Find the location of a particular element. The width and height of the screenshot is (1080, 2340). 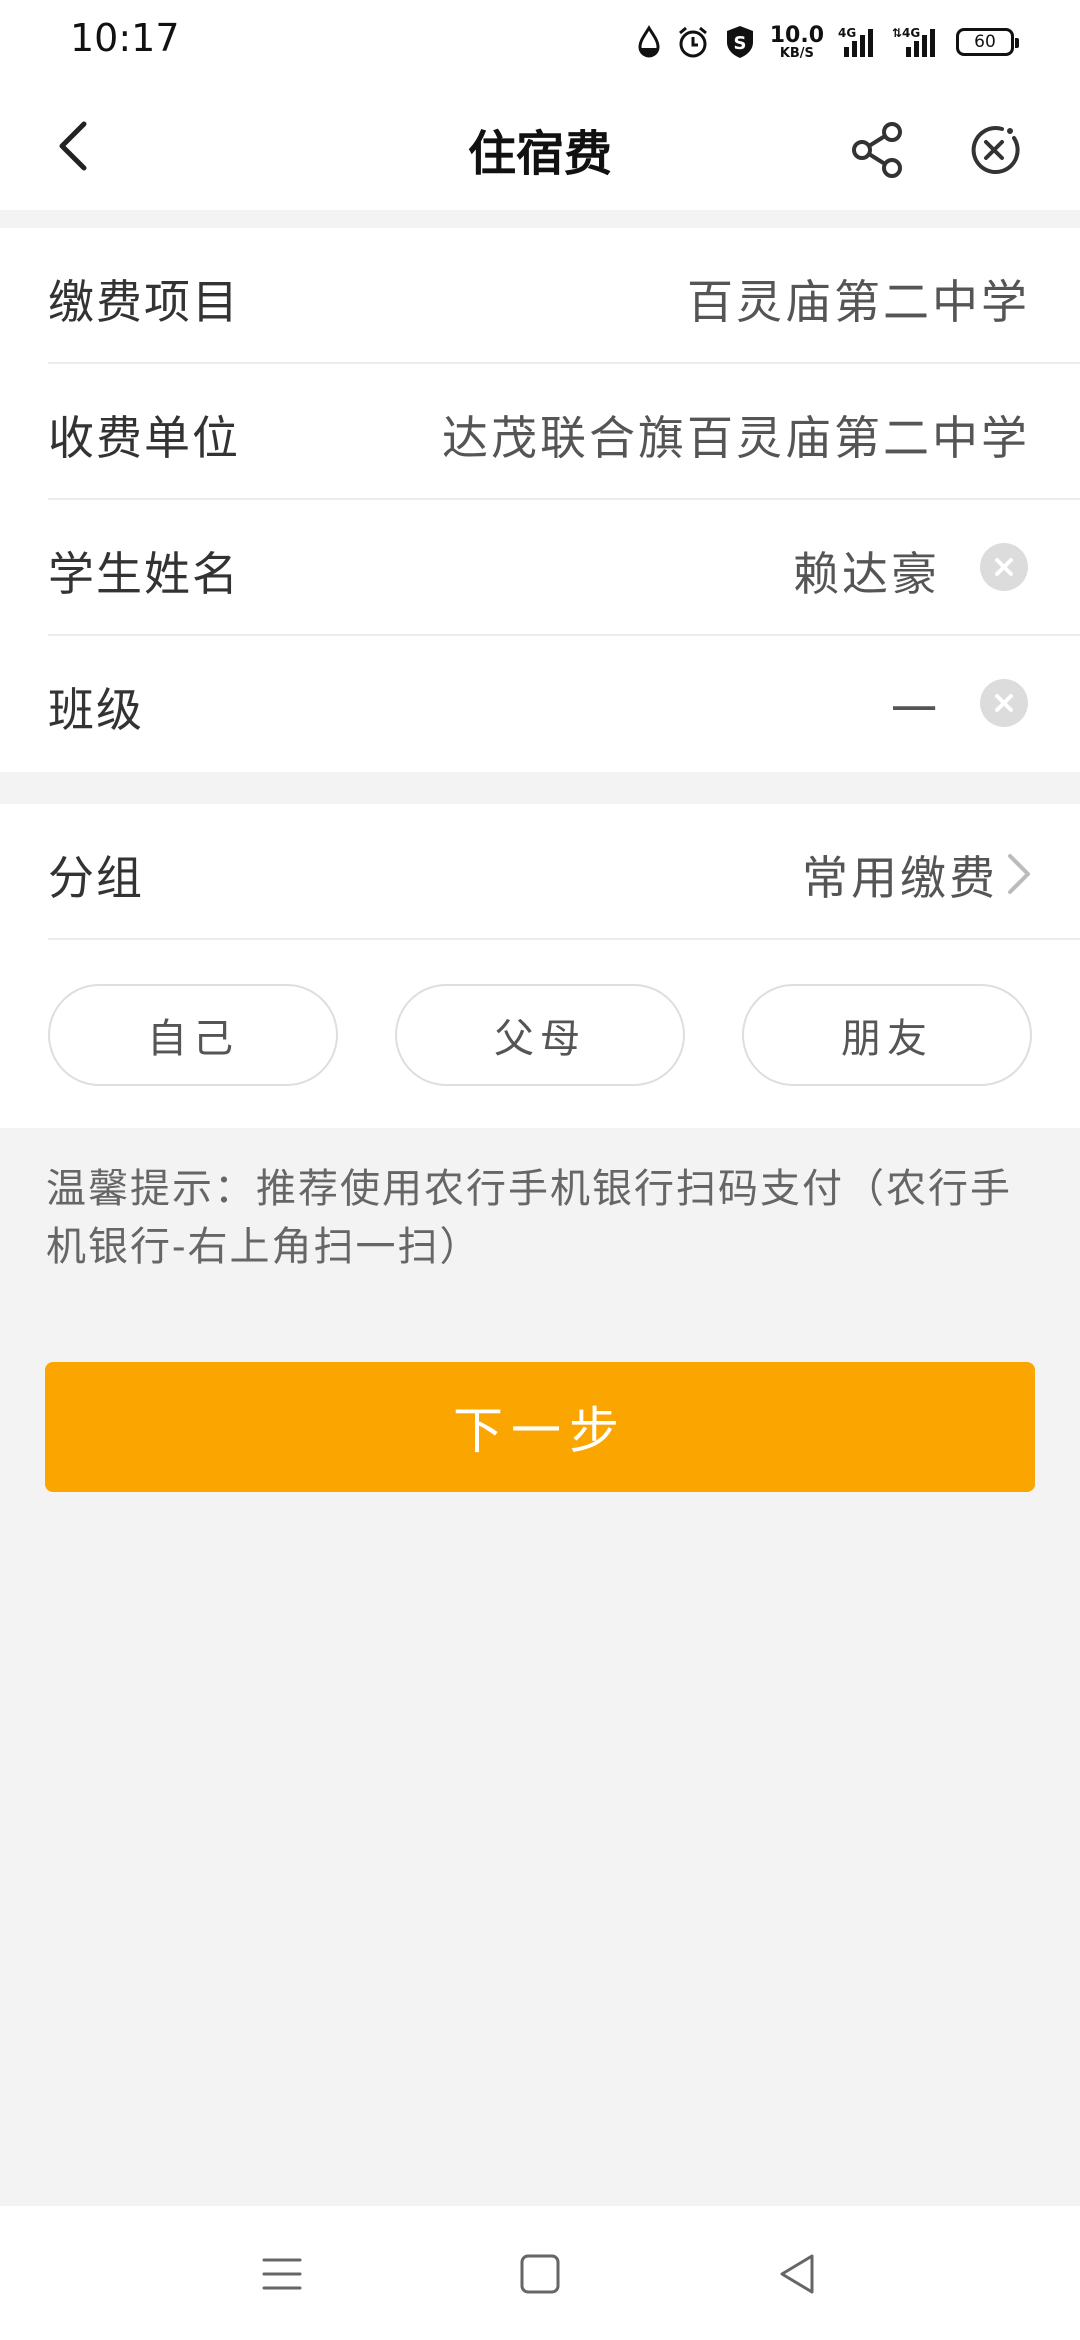

option-parents-button: 父母 is located at coordinates (540, 1035).